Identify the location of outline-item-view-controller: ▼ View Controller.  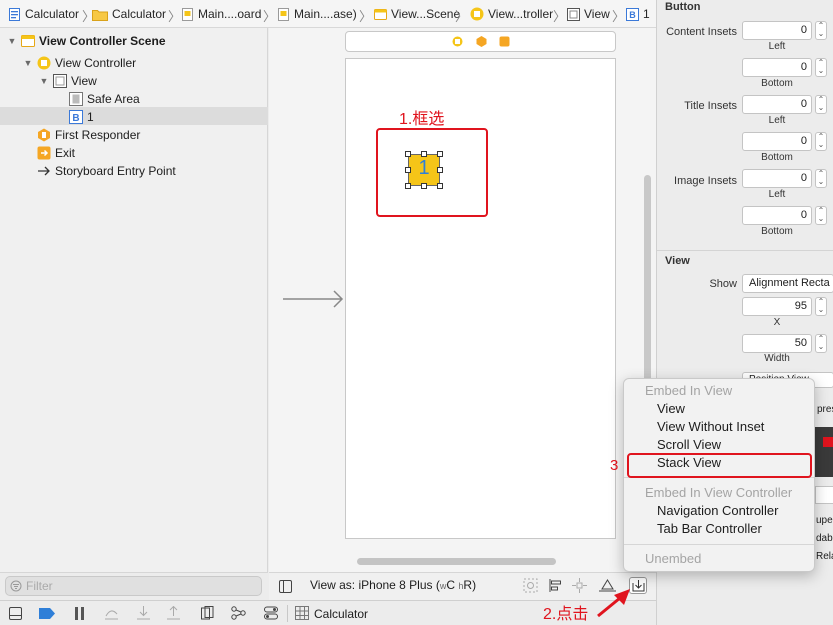
(80, 63).